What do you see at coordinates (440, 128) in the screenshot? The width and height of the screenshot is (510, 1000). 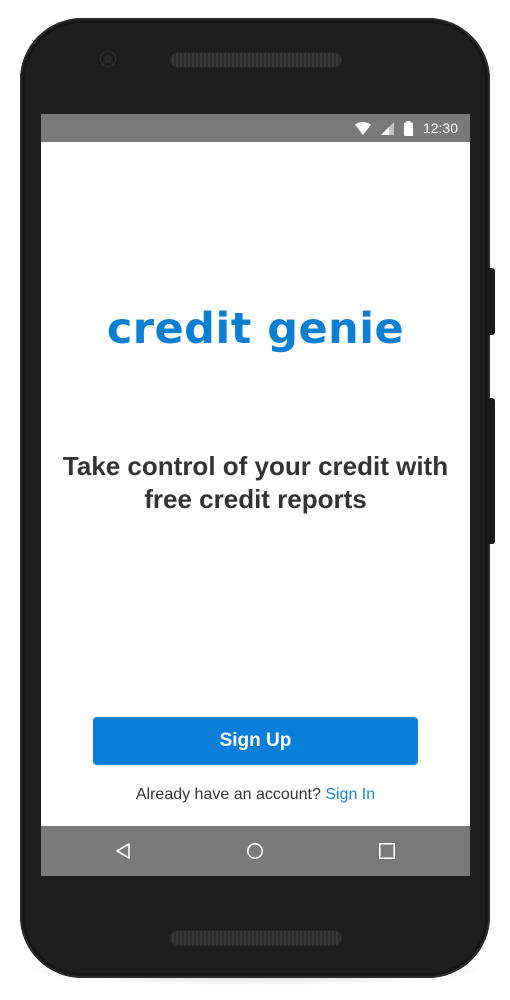 I see `status-time: 12:30` at bounding box center [440, 128].